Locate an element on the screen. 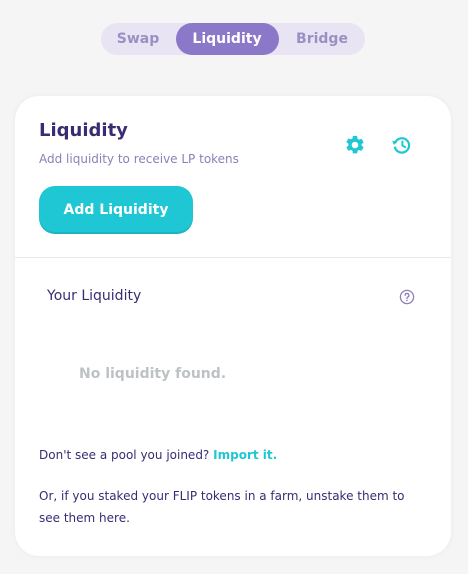 The height and width of the screenshot is (574, 468). exchange-tabs: Swap Liquidity Bridge is located at coordinates (233, 39).